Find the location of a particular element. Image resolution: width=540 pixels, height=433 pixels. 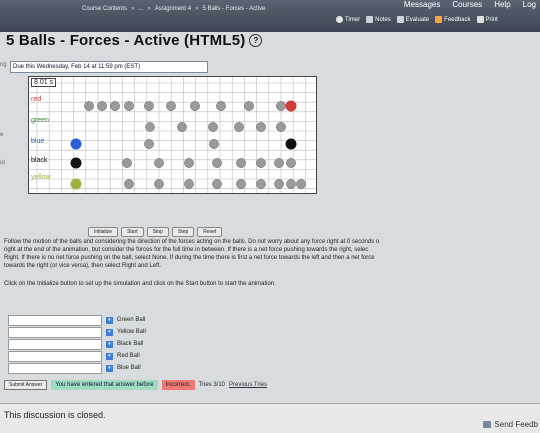

notes-button: Notes is located at coordinates (378, 19).